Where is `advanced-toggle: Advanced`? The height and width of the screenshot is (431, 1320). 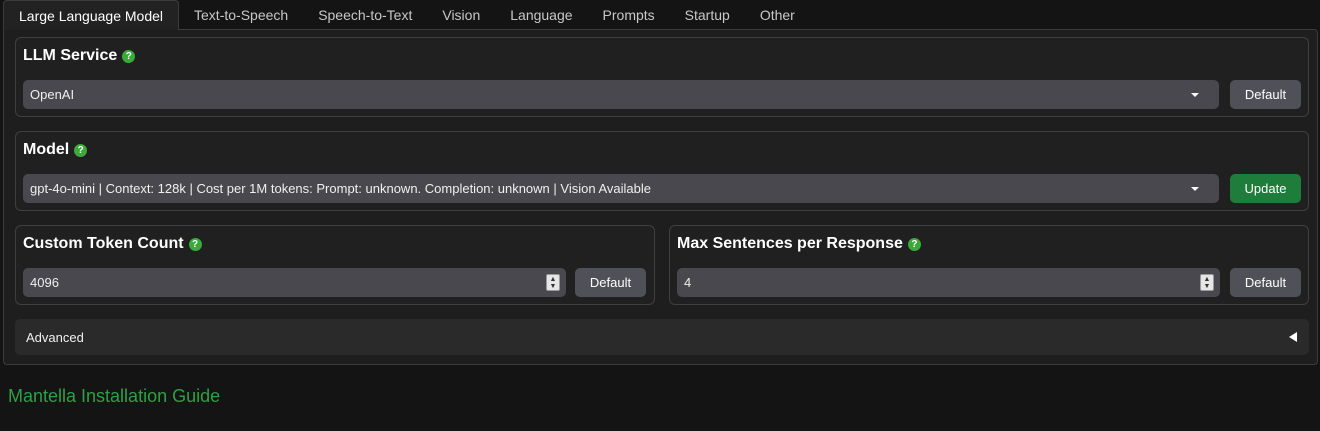
advanced-toggle: Advanced is located at coordinates (662, 337).